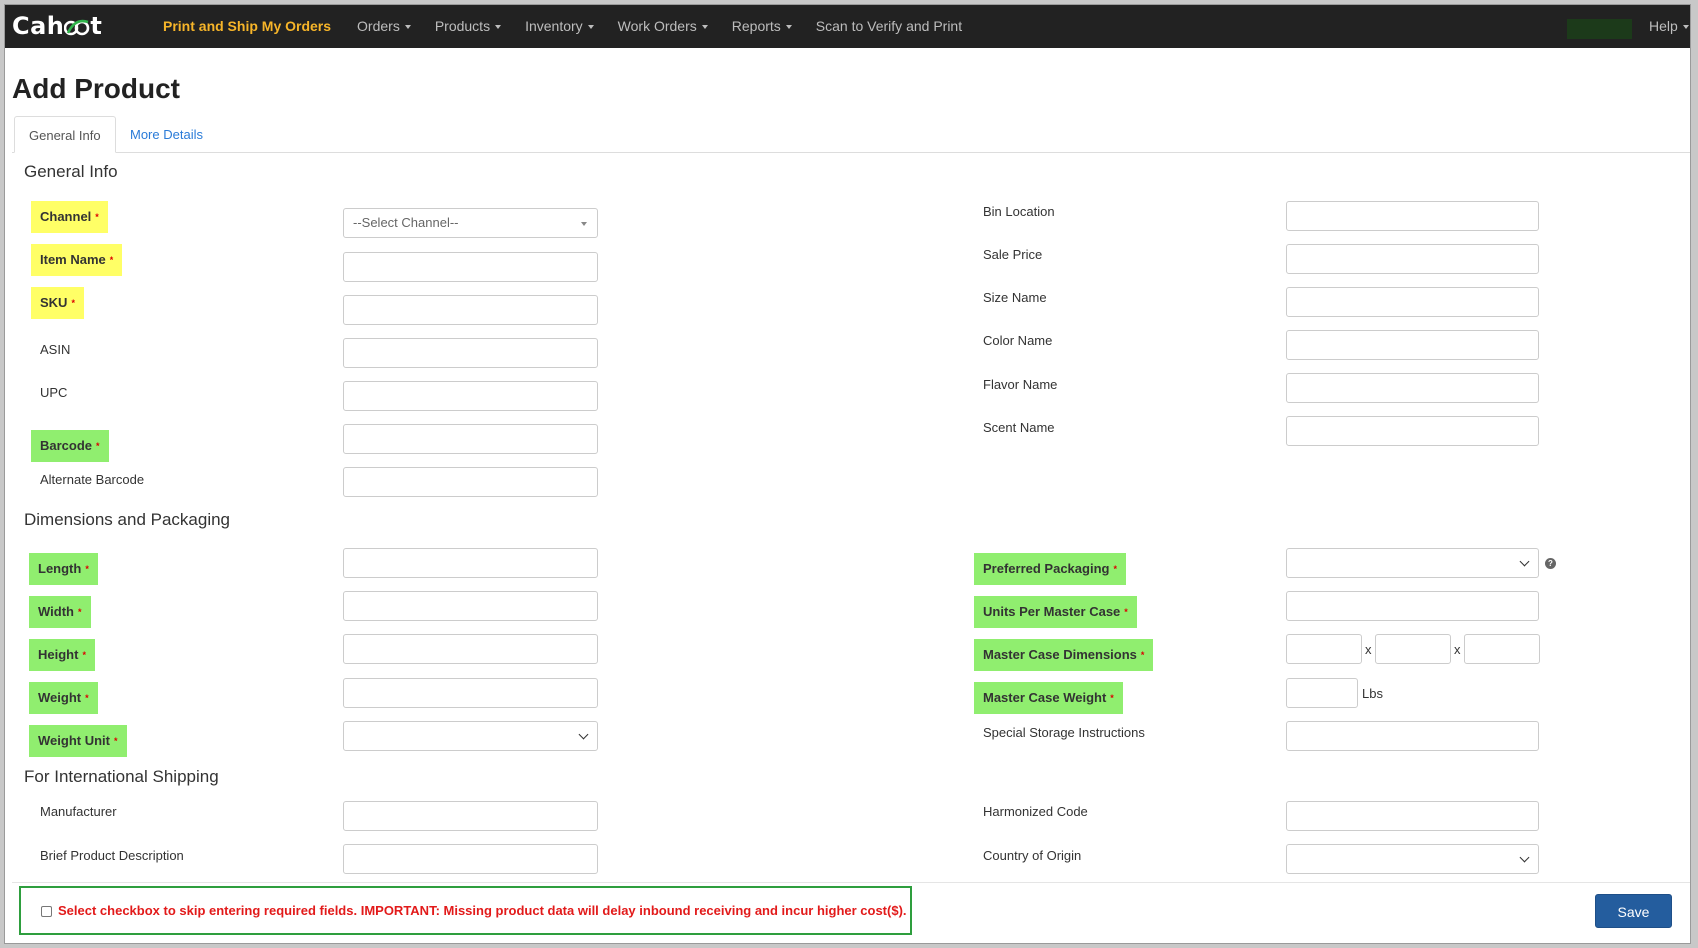  I want to click on master-case-length-input, so click(1324, 649).